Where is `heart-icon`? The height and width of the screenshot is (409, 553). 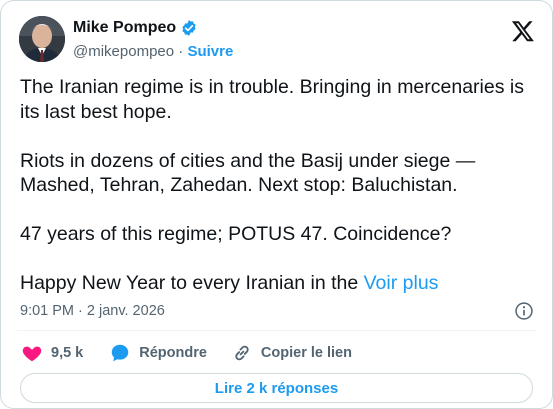
heart-icon is located at coordinates (32, 354).